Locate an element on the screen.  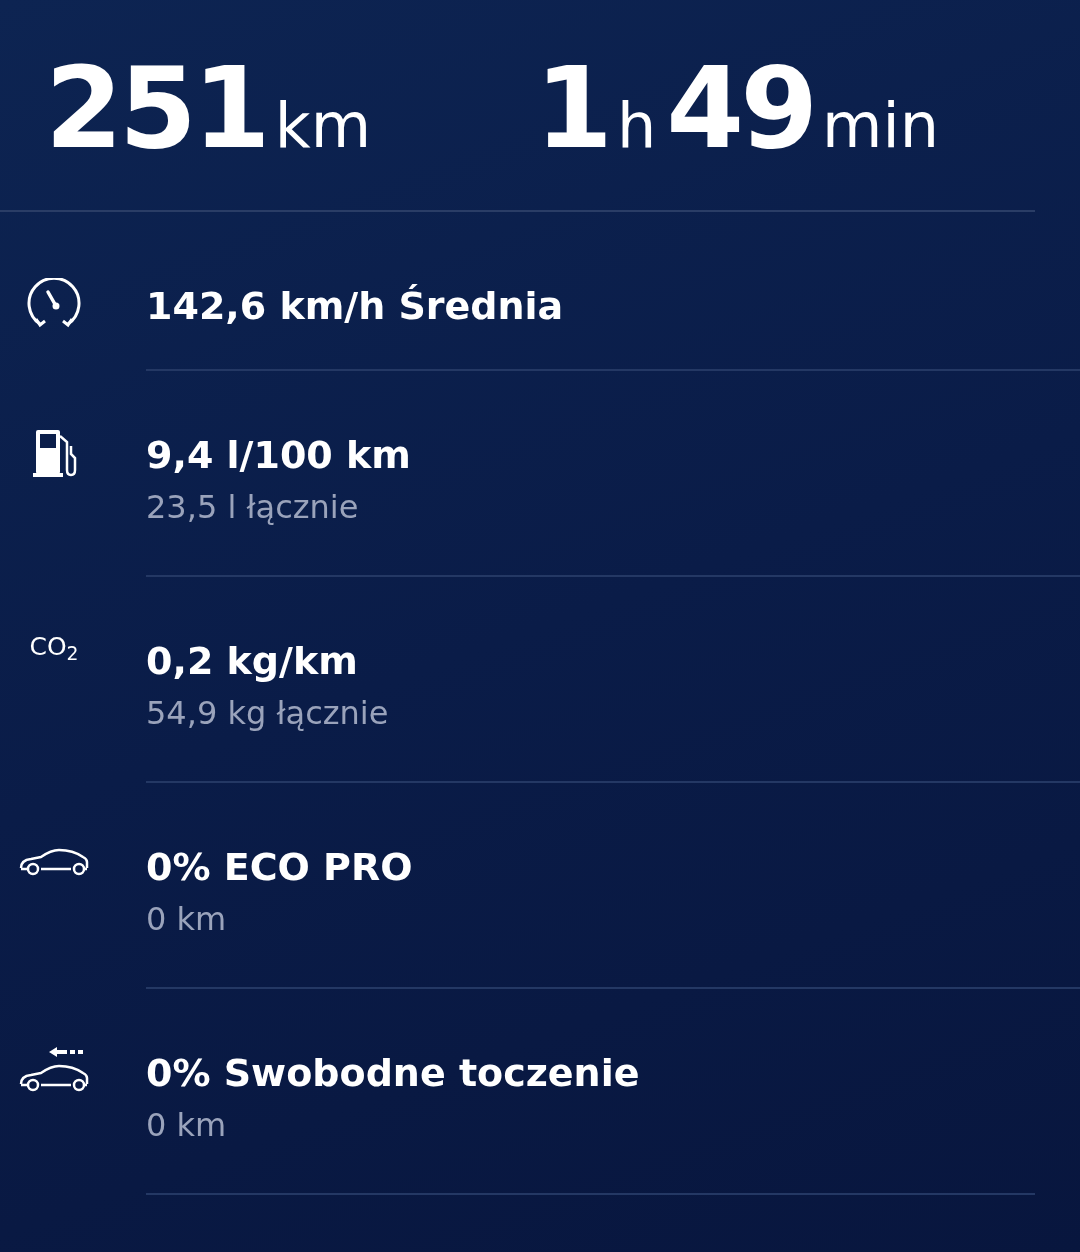
stat-subtitle: 54,9 kg łącznie is located at coordinates (267, 713).